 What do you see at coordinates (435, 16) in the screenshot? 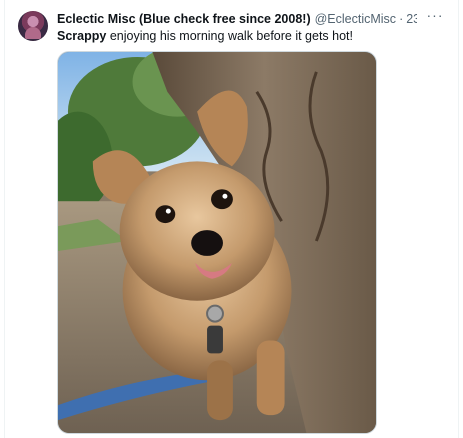
I see `more-options-icon: ···` at bounding box center [435, 16].